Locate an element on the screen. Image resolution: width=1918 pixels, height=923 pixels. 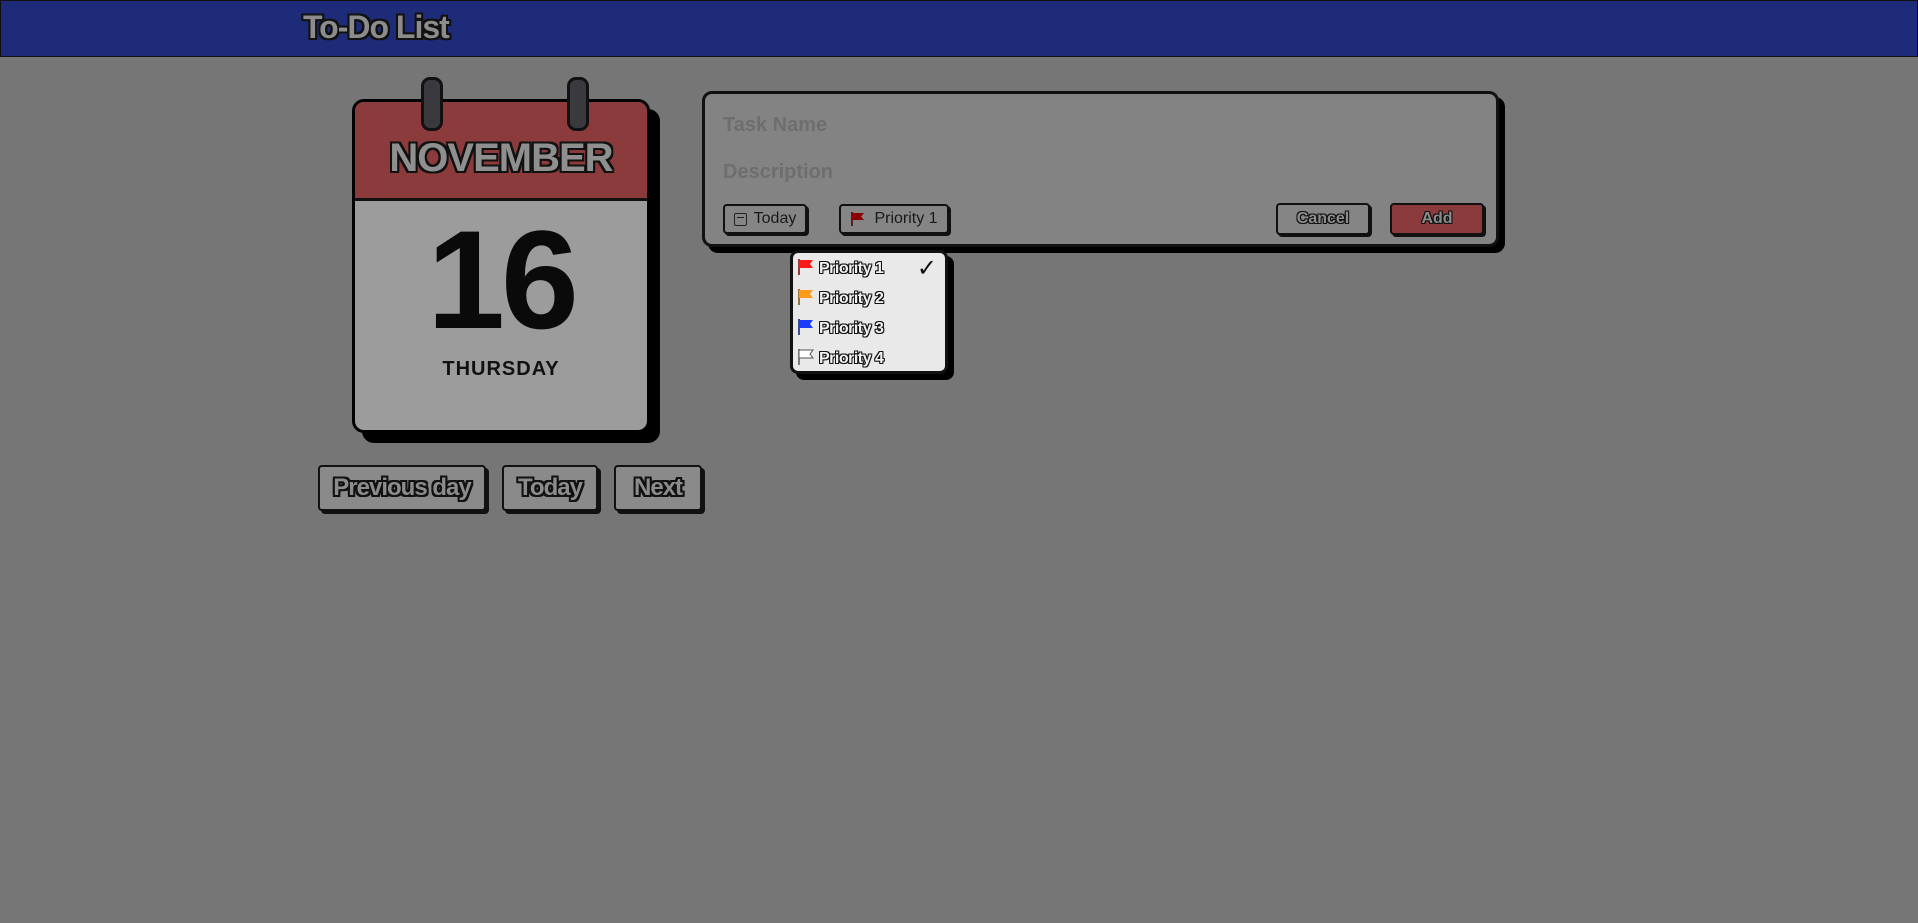
priority-button: Priority 1 is located at coordinates (894, 219).